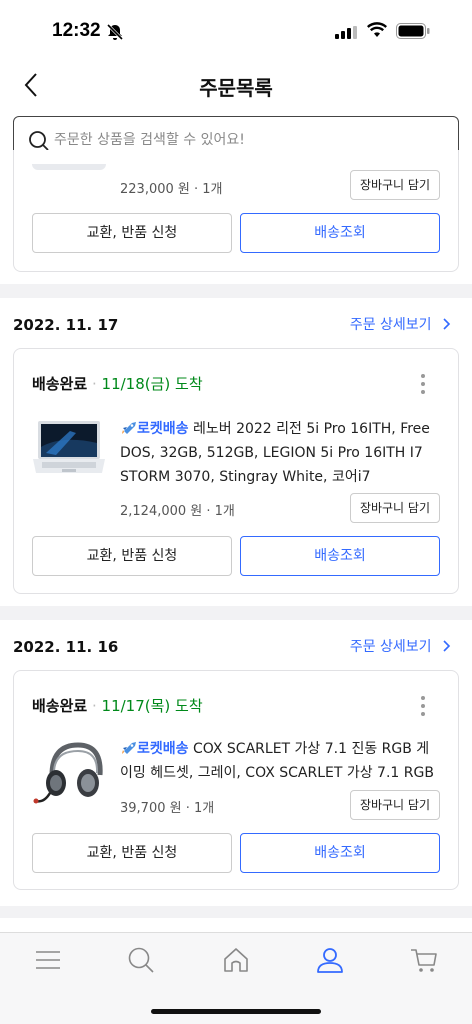  Describe the element at coordinates (177, 511) in the screenshot. I see `price-line: 2,124,000 원 · 1개` at that location.